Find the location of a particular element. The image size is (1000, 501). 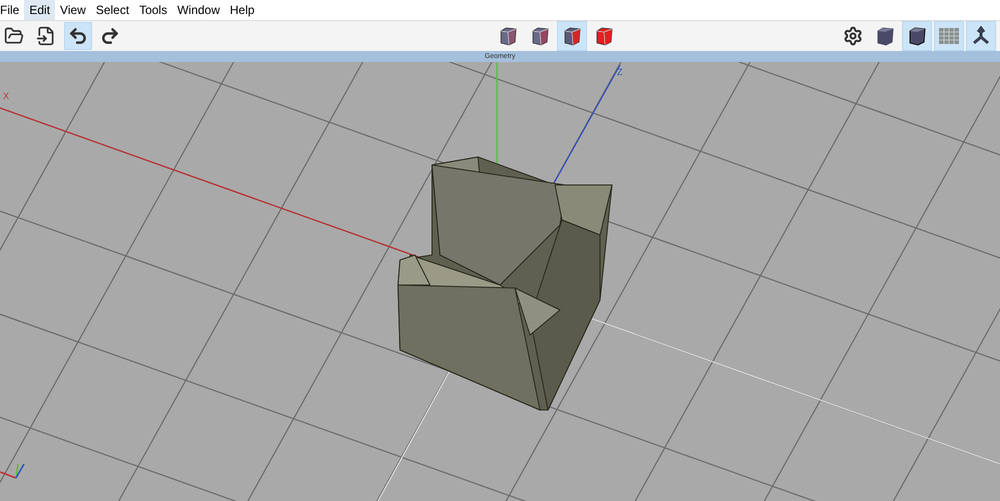

axis-triad-icon is located at coordinates (12, 471).